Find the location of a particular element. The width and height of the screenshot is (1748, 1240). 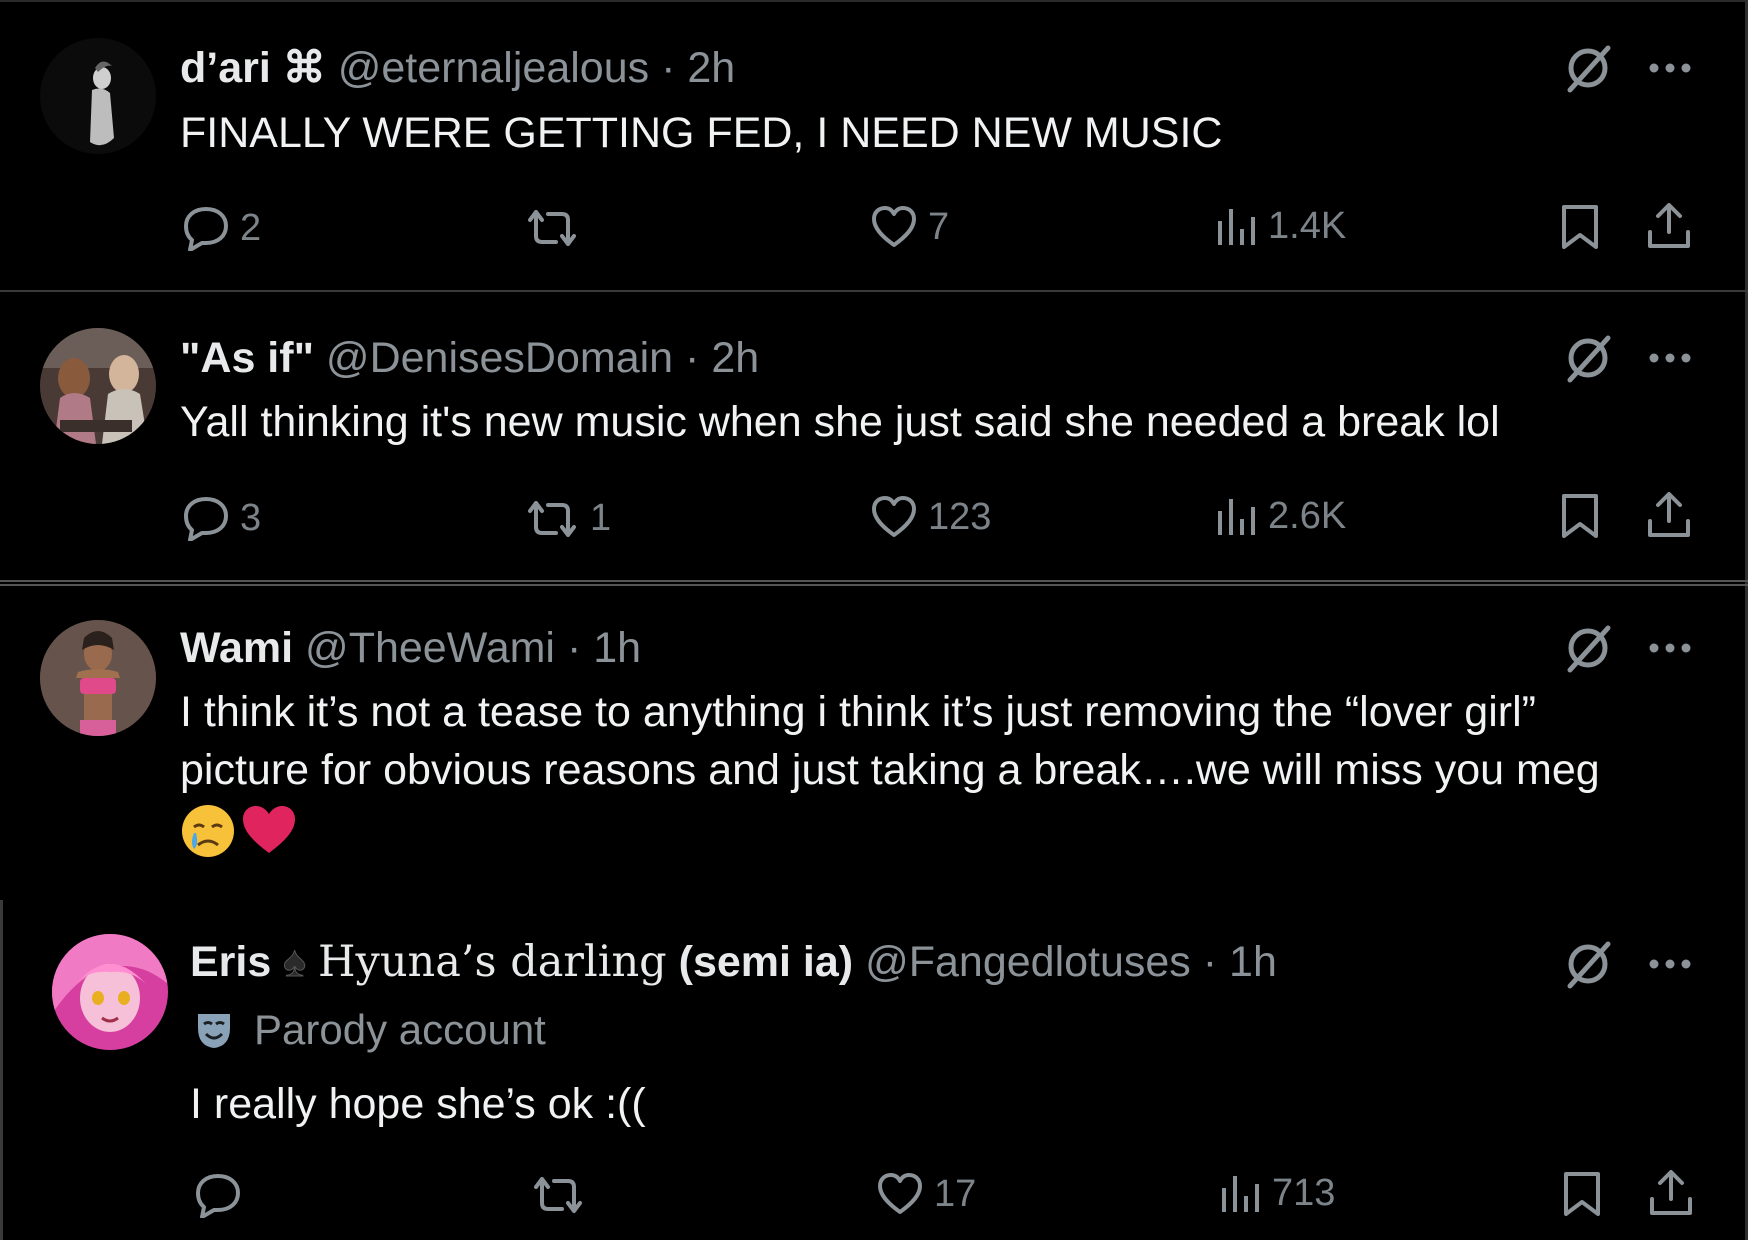

like-count: 17 is located at coordinates (955, 1193).